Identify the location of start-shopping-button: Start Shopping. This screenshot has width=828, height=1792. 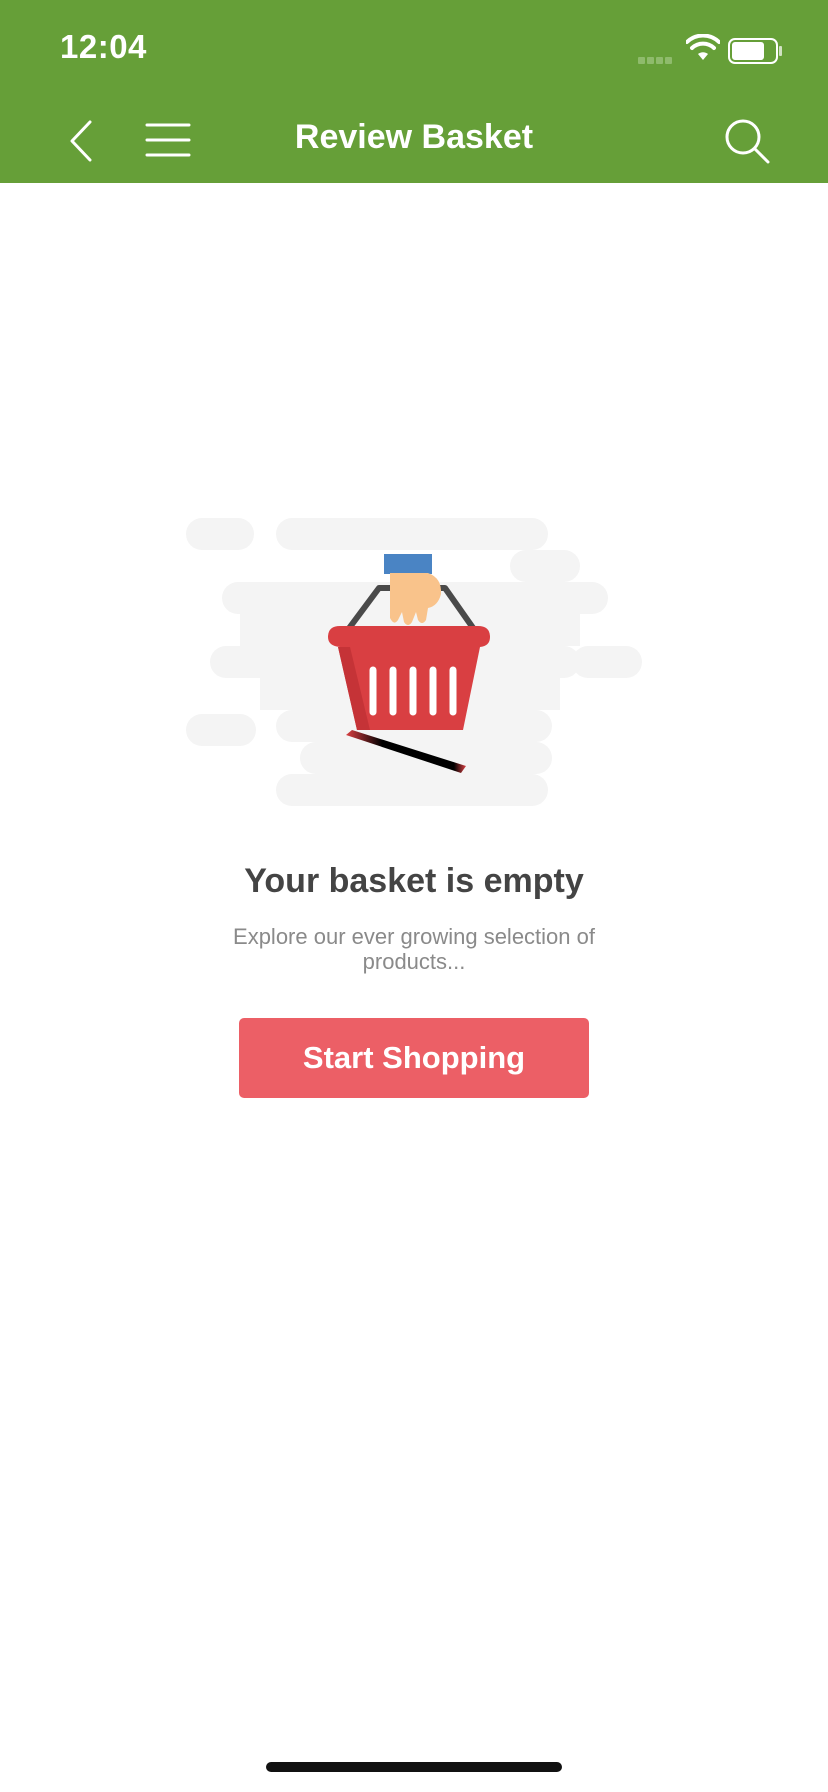
(414, 1058).